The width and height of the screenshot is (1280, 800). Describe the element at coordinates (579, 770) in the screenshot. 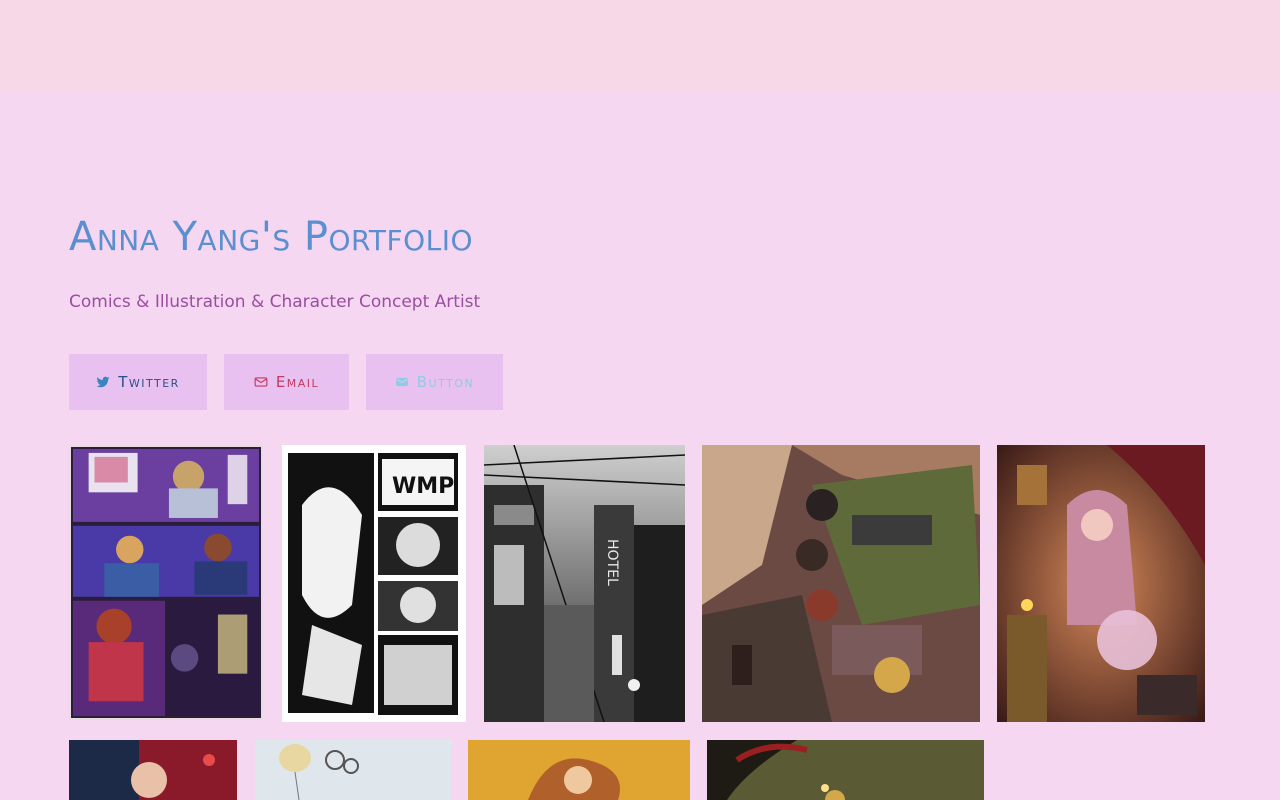

I see `gallery-item-orange-character` at that location.